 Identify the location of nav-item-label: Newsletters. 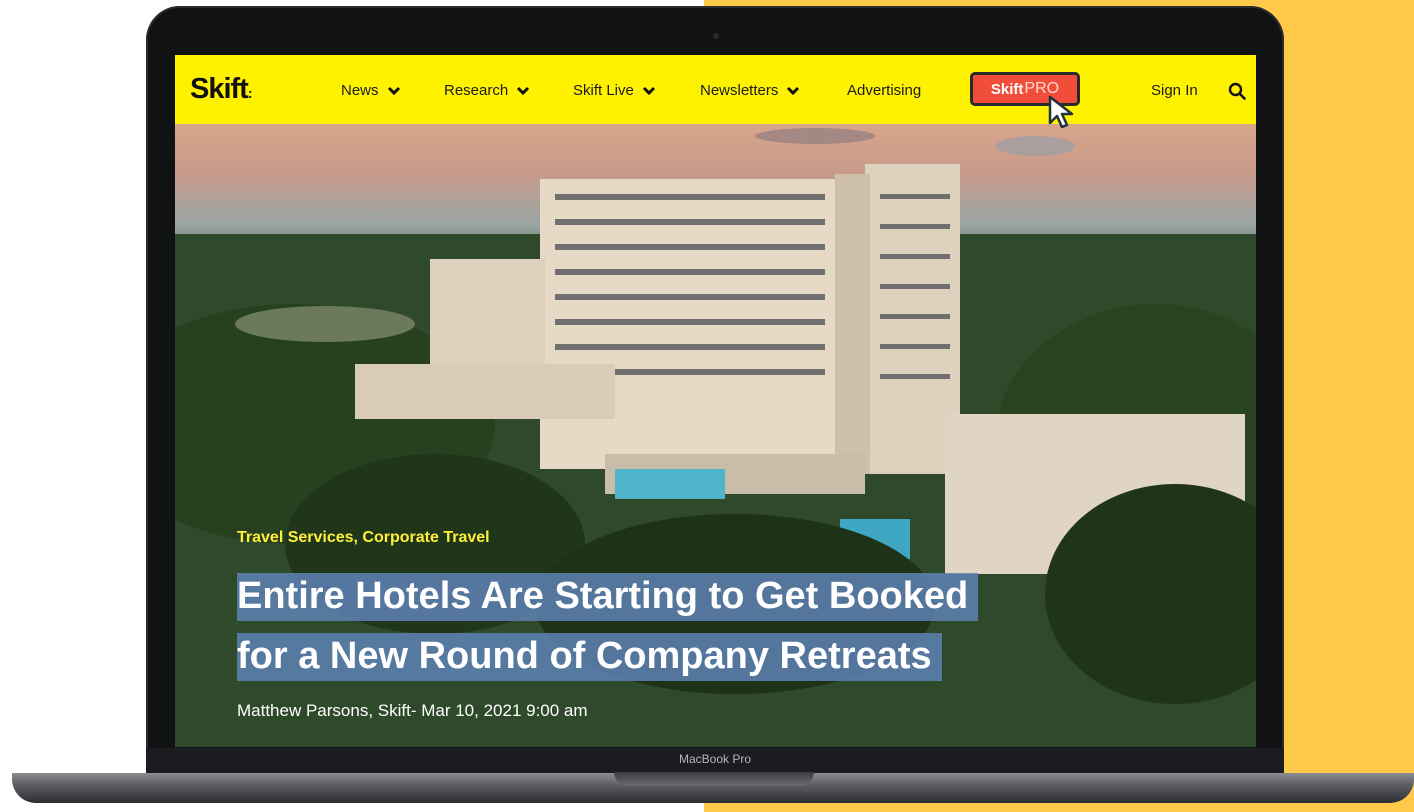
(739, 90).